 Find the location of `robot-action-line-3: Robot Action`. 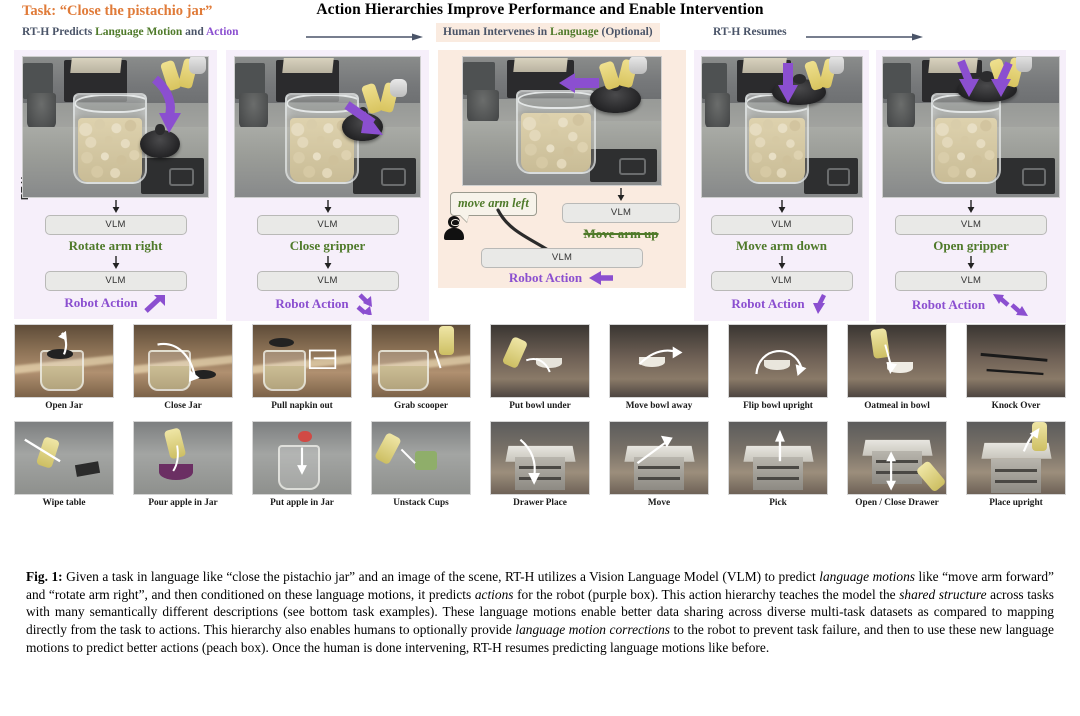

robot-action-line-3: Robot Action is located at coordinates (562, 278).